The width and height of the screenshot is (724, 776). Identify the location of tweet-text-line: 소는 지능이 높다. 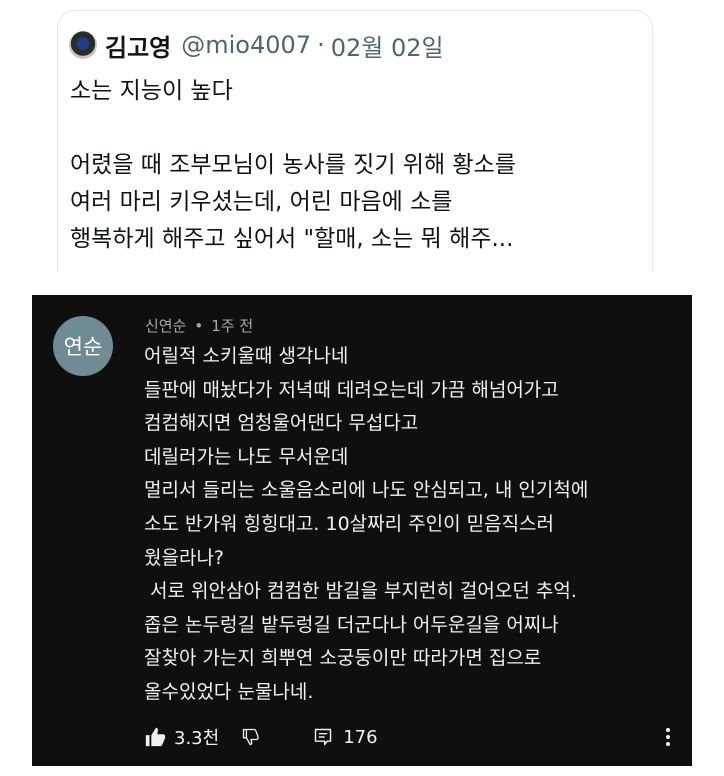
(151, 91).